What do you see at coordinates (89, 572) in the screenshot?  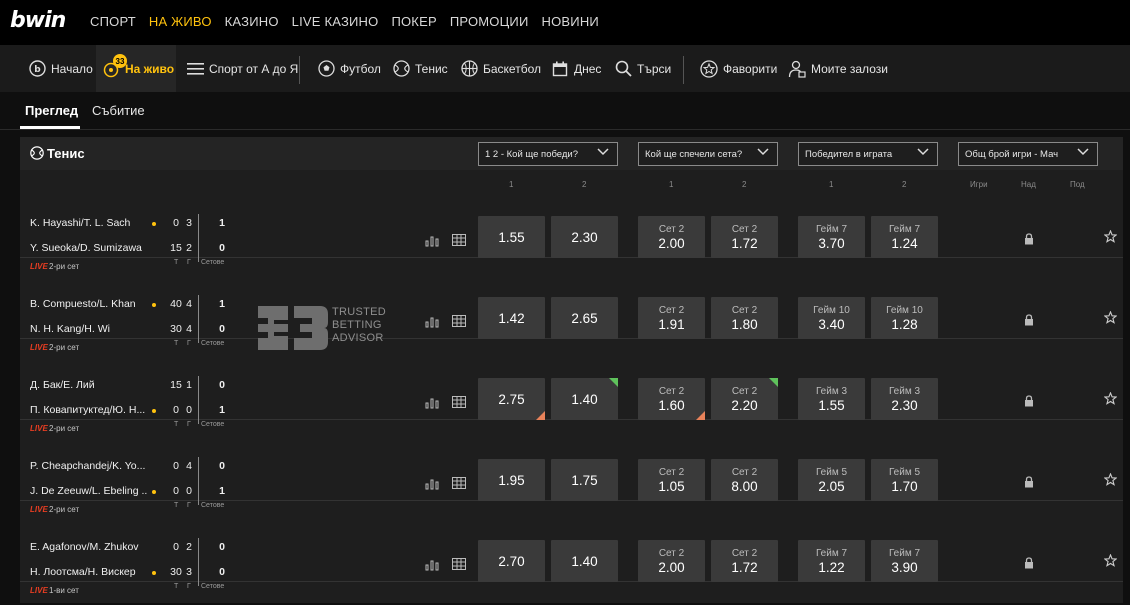 I see `player-2-name: Н. Лоотсма/Н. Вискер` at bounding box center [89, 572].